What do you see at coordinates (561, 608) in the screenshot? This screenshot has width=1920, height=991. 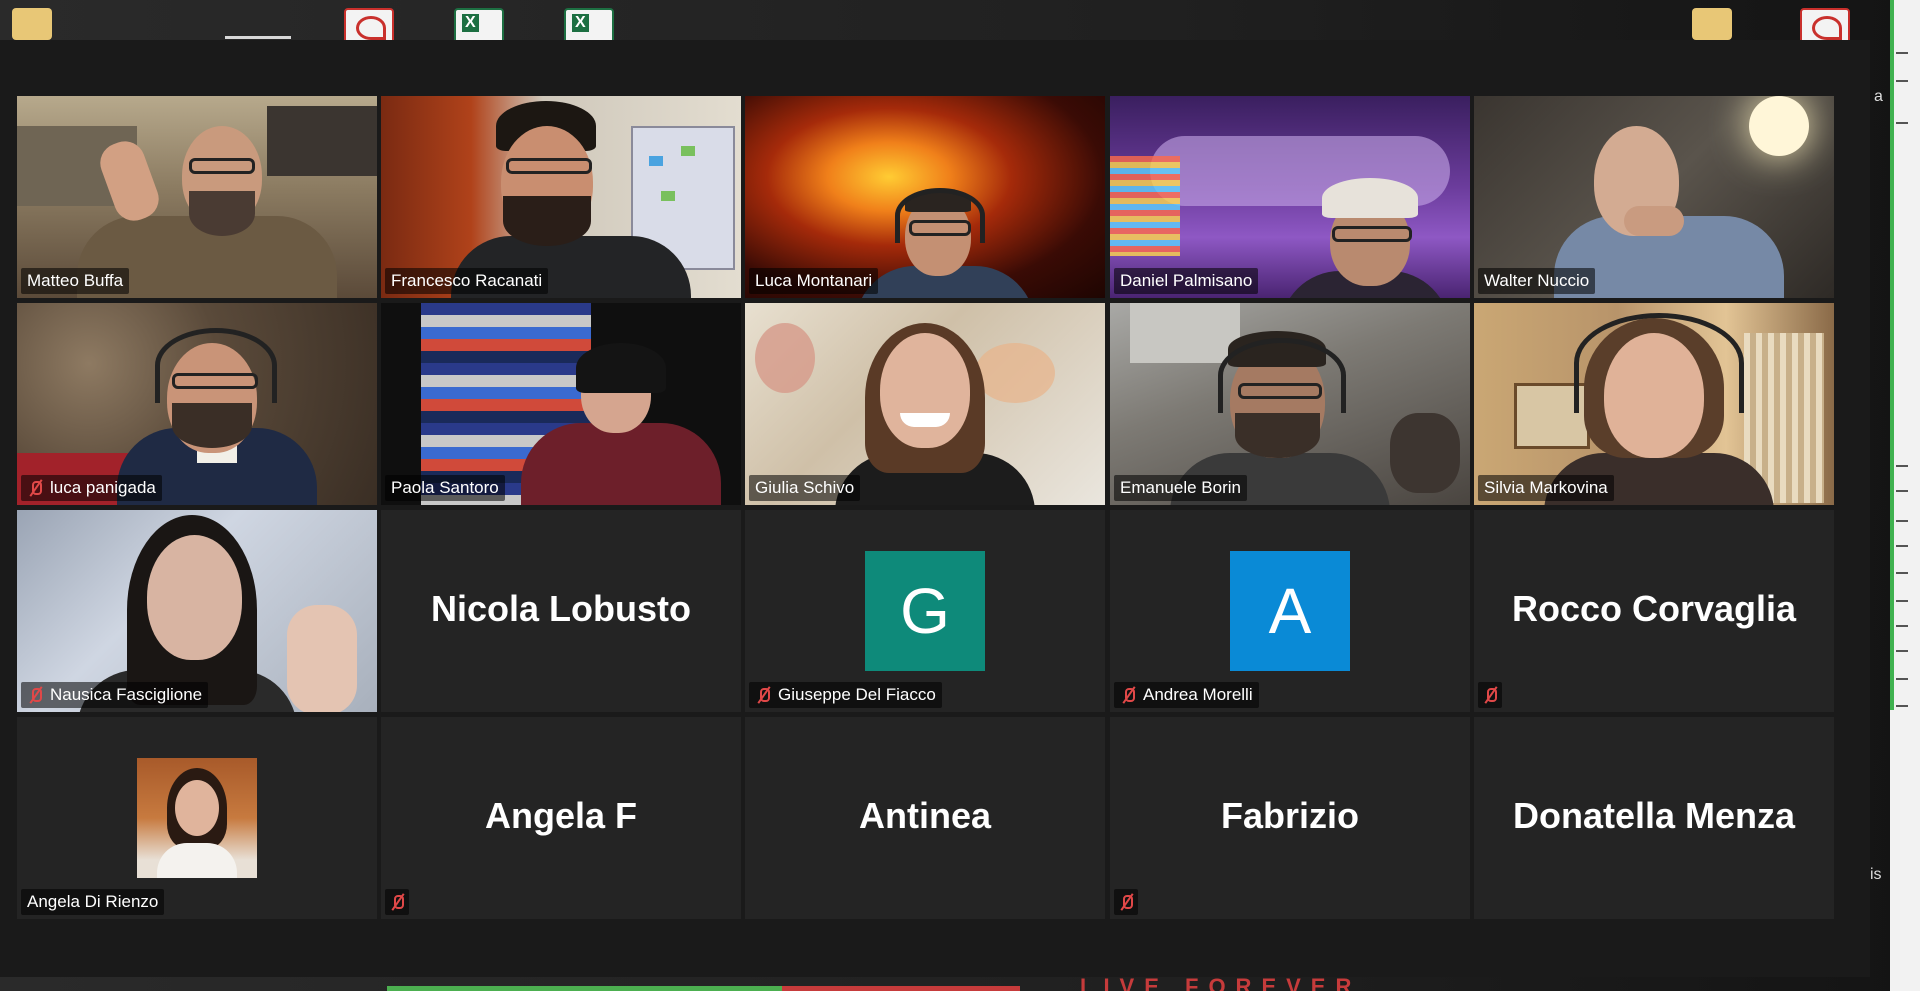 I see `participant-display-name: Nicola Lobusto` at bounding box center [561, 608].